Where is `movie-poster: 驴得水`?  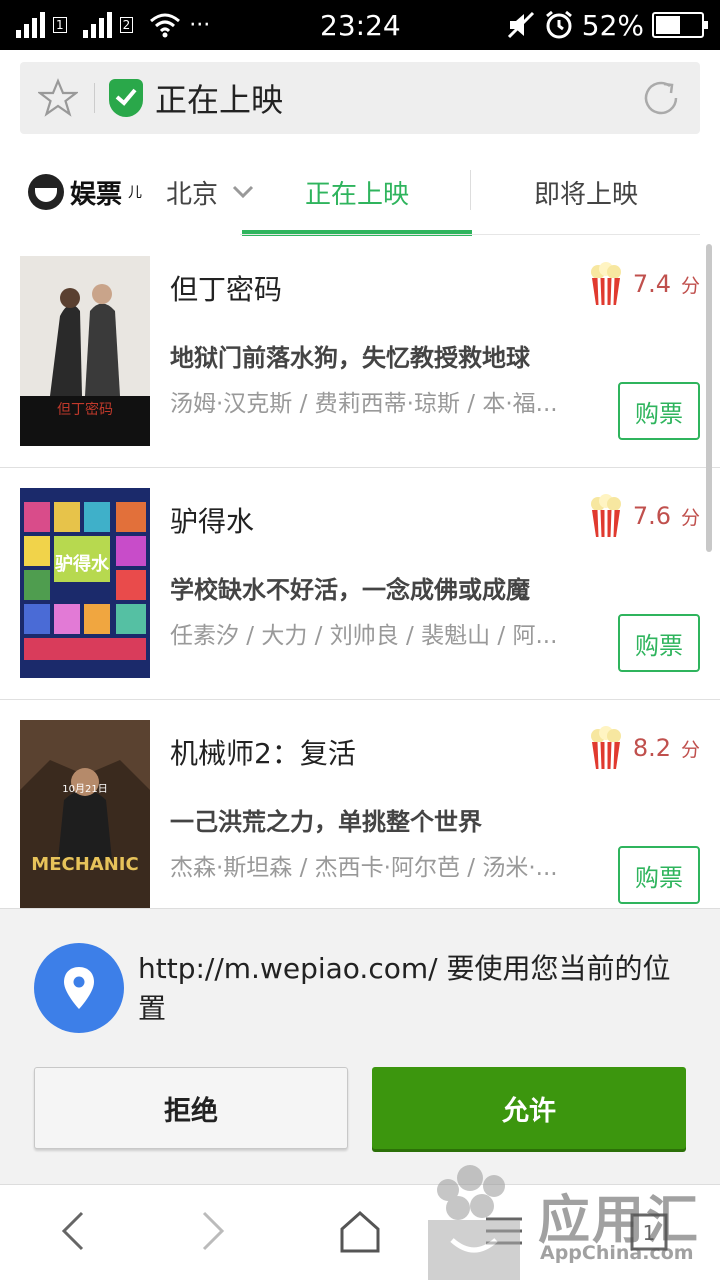
movie-poster: 驴得水 is located at coordinates (85, 583).